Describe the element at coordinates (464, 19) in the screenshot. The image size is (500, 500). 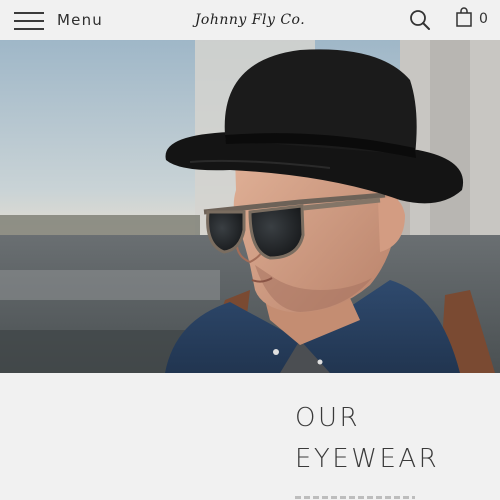
I see `shopping-bag-icon` at that location.